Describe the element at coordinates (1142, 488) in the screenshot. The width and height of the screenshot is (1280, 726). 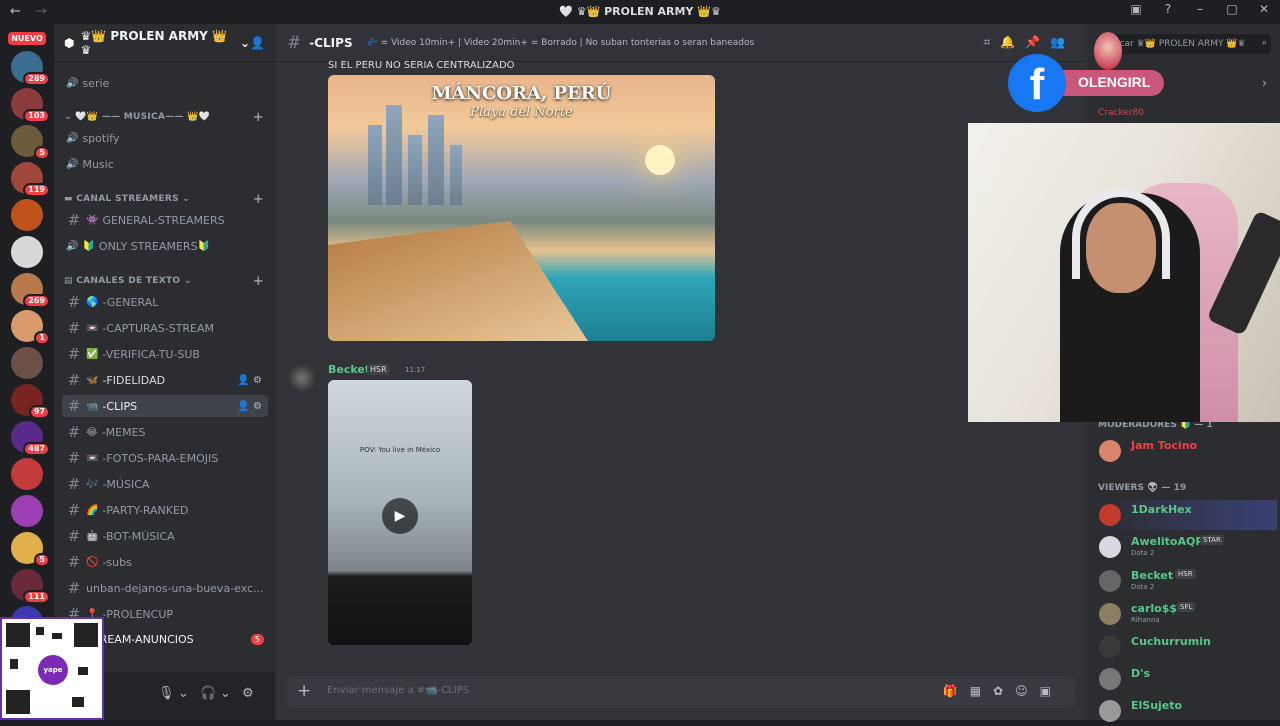
I see `section-viewers: VIEWERS 👽 — 19` at that location.